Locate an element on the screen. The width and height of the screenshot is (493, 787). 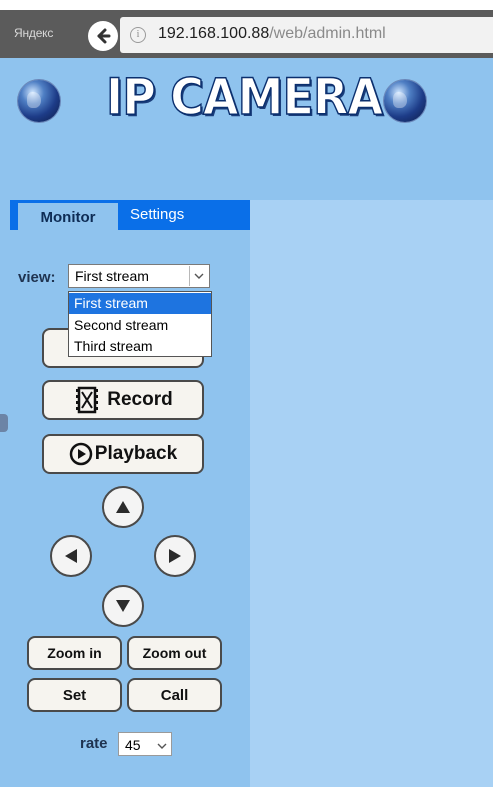
film-icon is located at coordinates (87, 400).